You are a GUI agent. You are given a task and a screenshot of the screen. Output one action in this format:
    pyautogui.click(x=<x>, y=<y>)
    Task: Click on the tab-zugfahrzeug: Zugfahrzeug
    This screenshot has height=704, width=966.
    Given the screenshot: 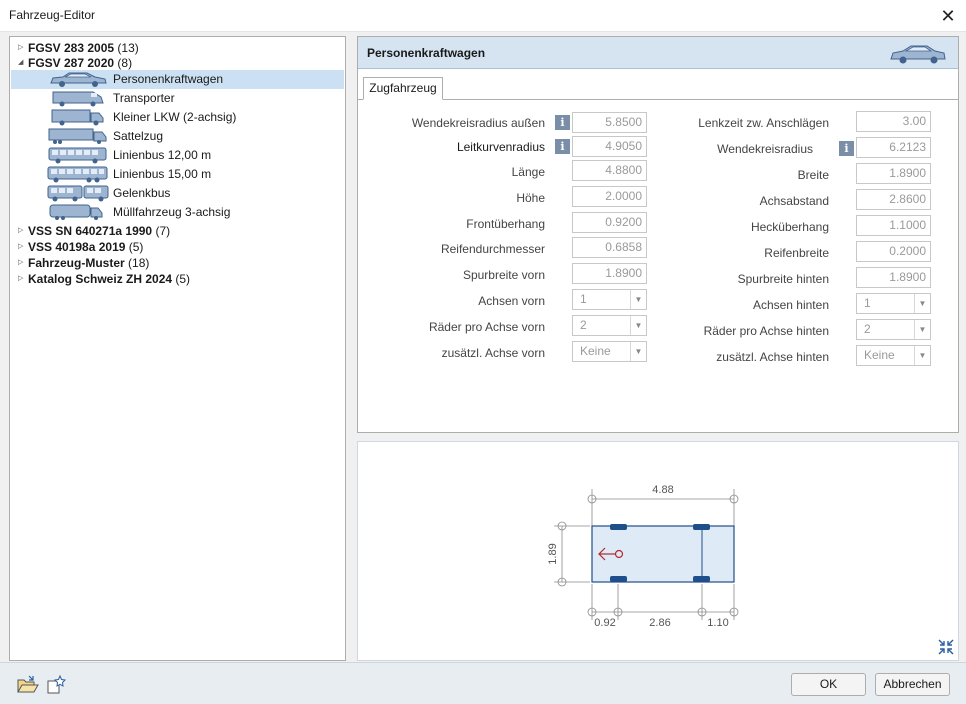 What is the action you would take?
    pyautogui.click(x=403, y=88)
    